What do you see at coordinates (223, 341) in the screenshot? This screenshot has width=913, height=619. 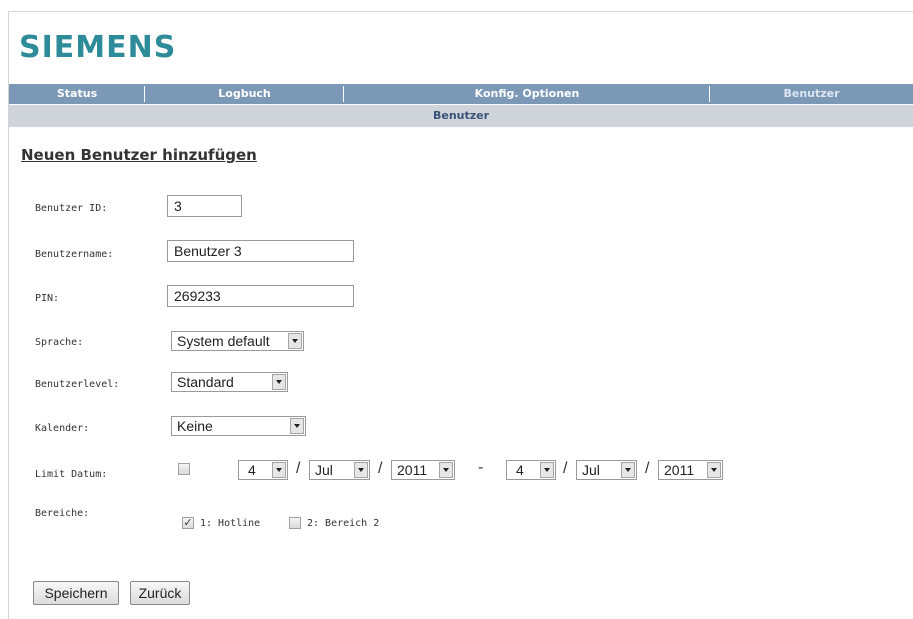 I see `language-select-value: System default` at bounding box center [223, 341].